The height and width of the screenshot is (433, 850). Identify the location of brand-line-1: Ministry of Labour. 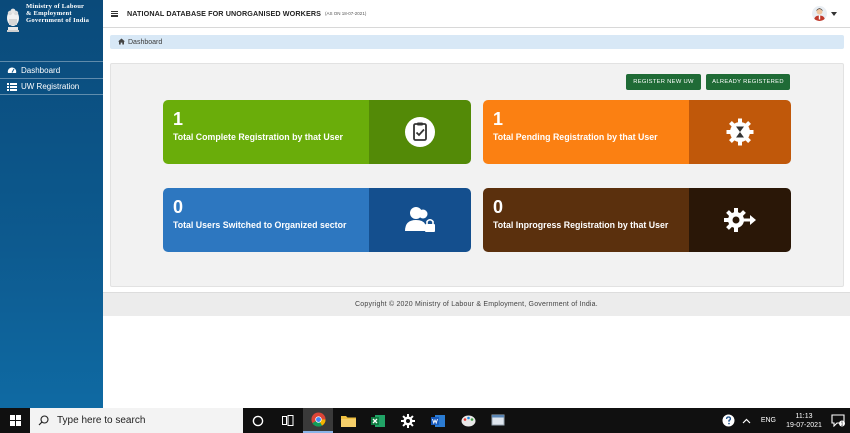
(55, 6).